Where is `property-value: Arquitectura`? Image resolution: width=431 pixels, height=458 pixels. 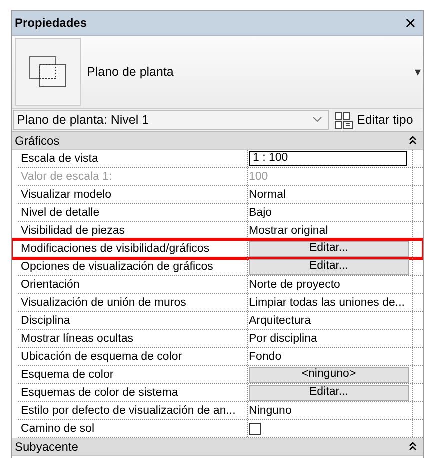 property-value: Arquitectura is located at coordinates (280, 320).